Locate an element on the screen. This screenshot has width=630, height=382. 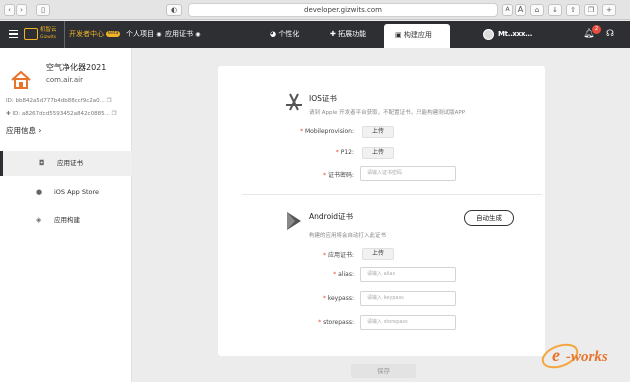
breadcrumb-app-cert: 应用证书 ◉ is located at coordinates (182, 34).